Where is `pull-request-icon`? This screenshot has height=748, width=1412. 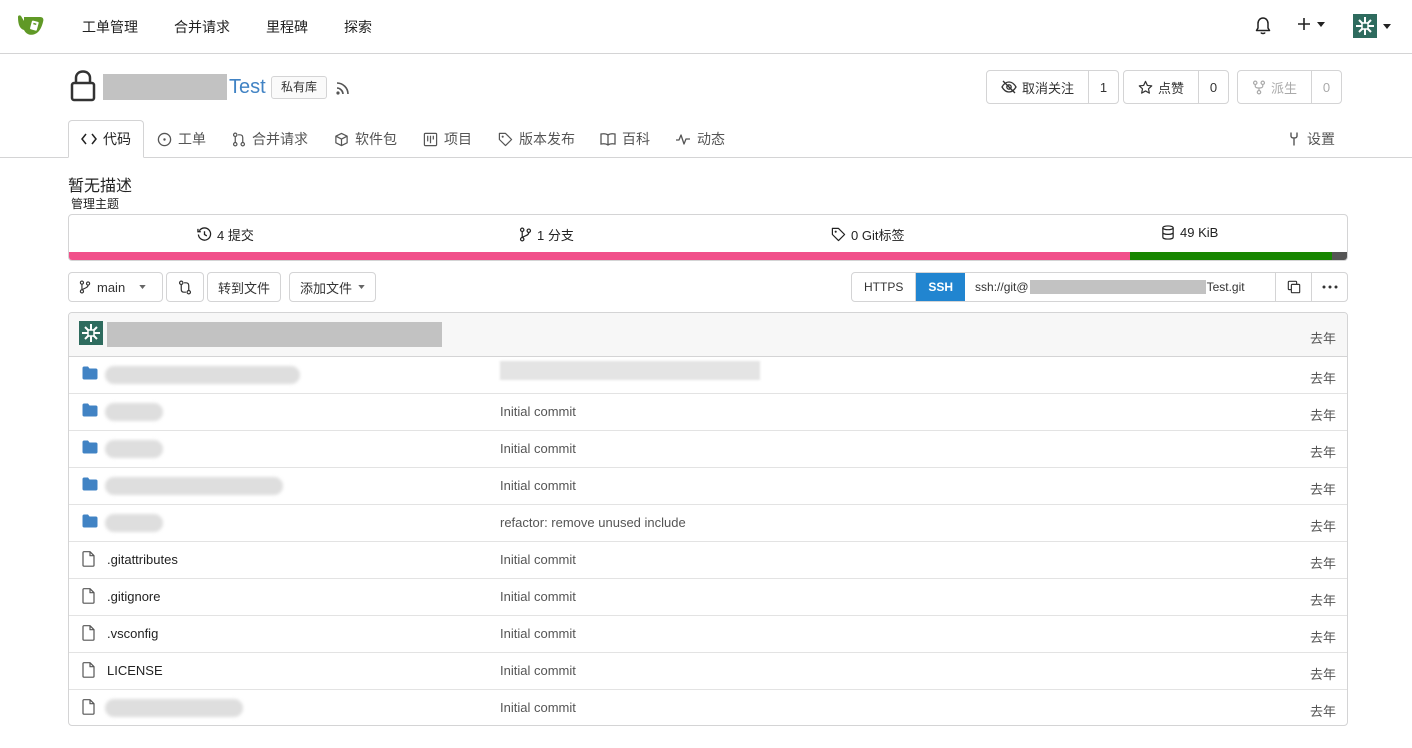
pull-request-icon is located at coordinates (239, 139).